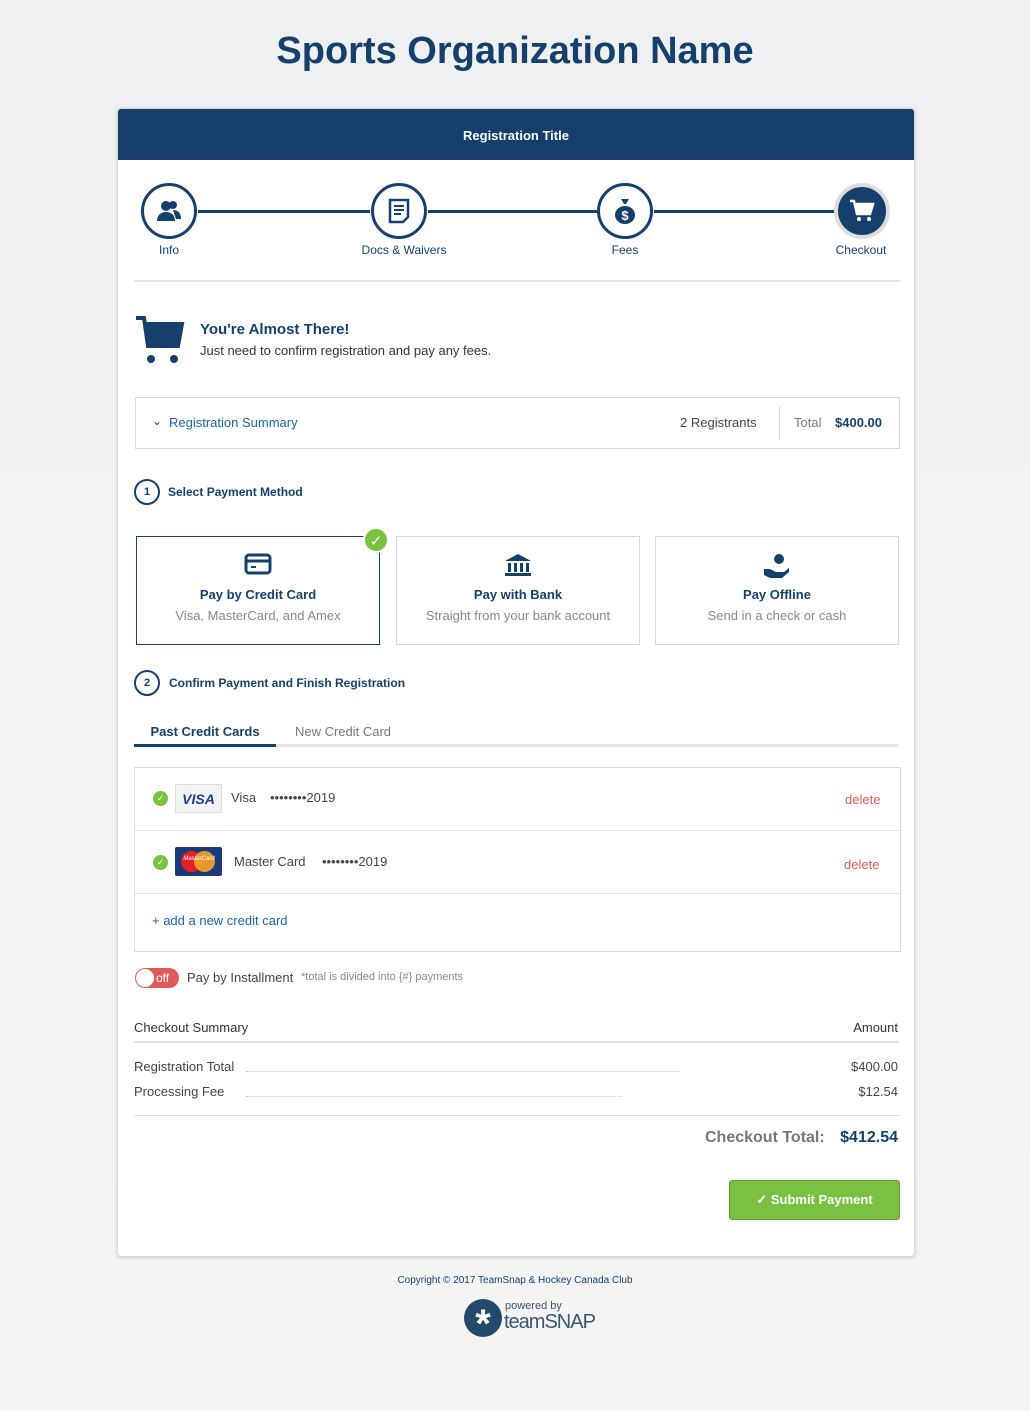 This screenshot has width=1030, height=1411. I want to click on hand-money-icon, so click(776, 566).